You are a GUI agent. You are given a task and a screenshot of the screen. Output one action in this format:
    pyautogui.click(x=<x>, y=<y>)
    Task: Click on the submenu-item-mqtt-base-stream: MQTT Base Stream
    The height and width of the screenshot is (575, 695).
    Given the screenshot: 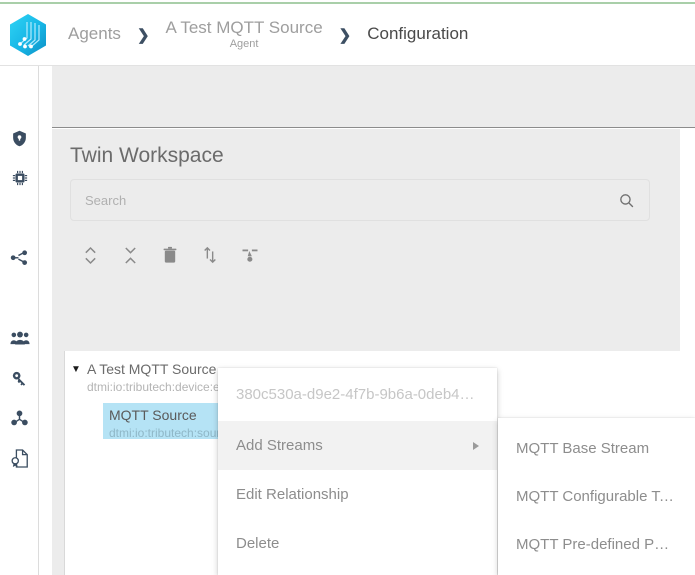 What is the action you would take?
    pyautogui.click(x=596, y=448)
    